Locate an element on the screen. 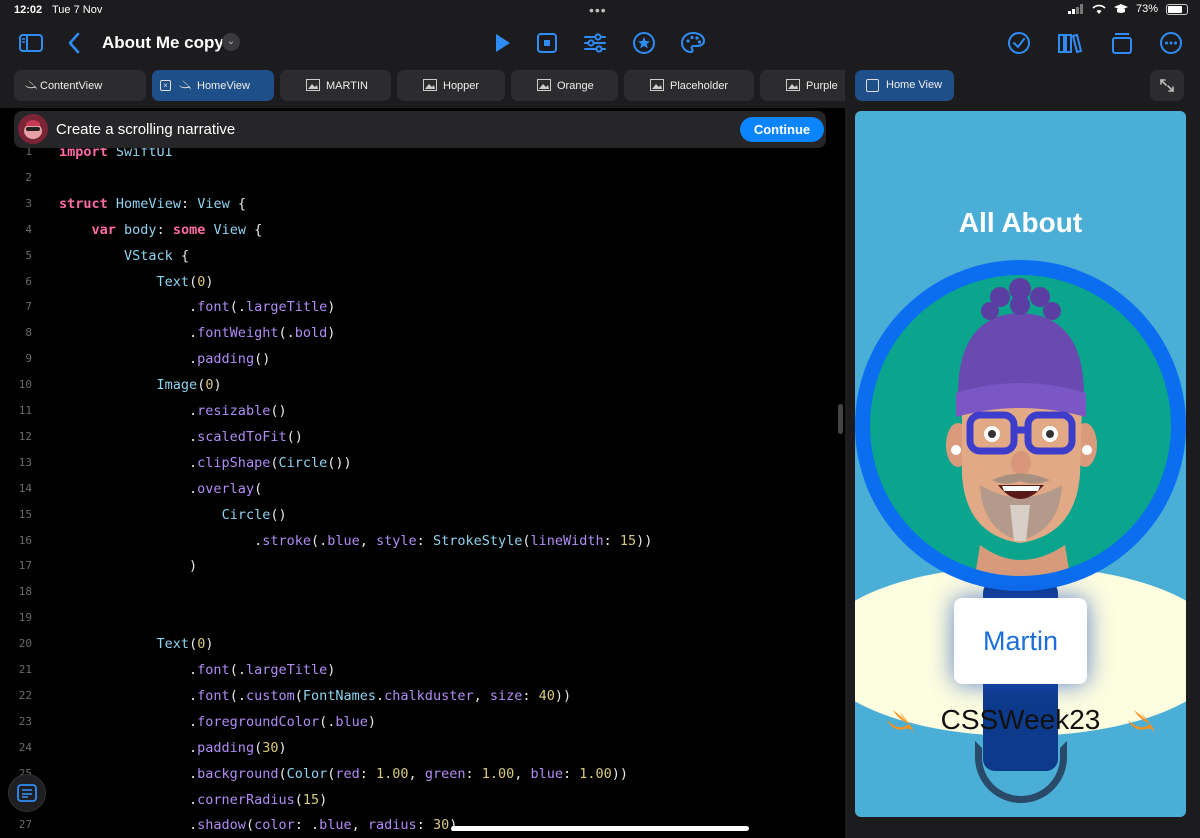 The width and height of the screenshot is (1200, 838). code-line: 1 import SwiftUI is located at coordinates (420, 158).